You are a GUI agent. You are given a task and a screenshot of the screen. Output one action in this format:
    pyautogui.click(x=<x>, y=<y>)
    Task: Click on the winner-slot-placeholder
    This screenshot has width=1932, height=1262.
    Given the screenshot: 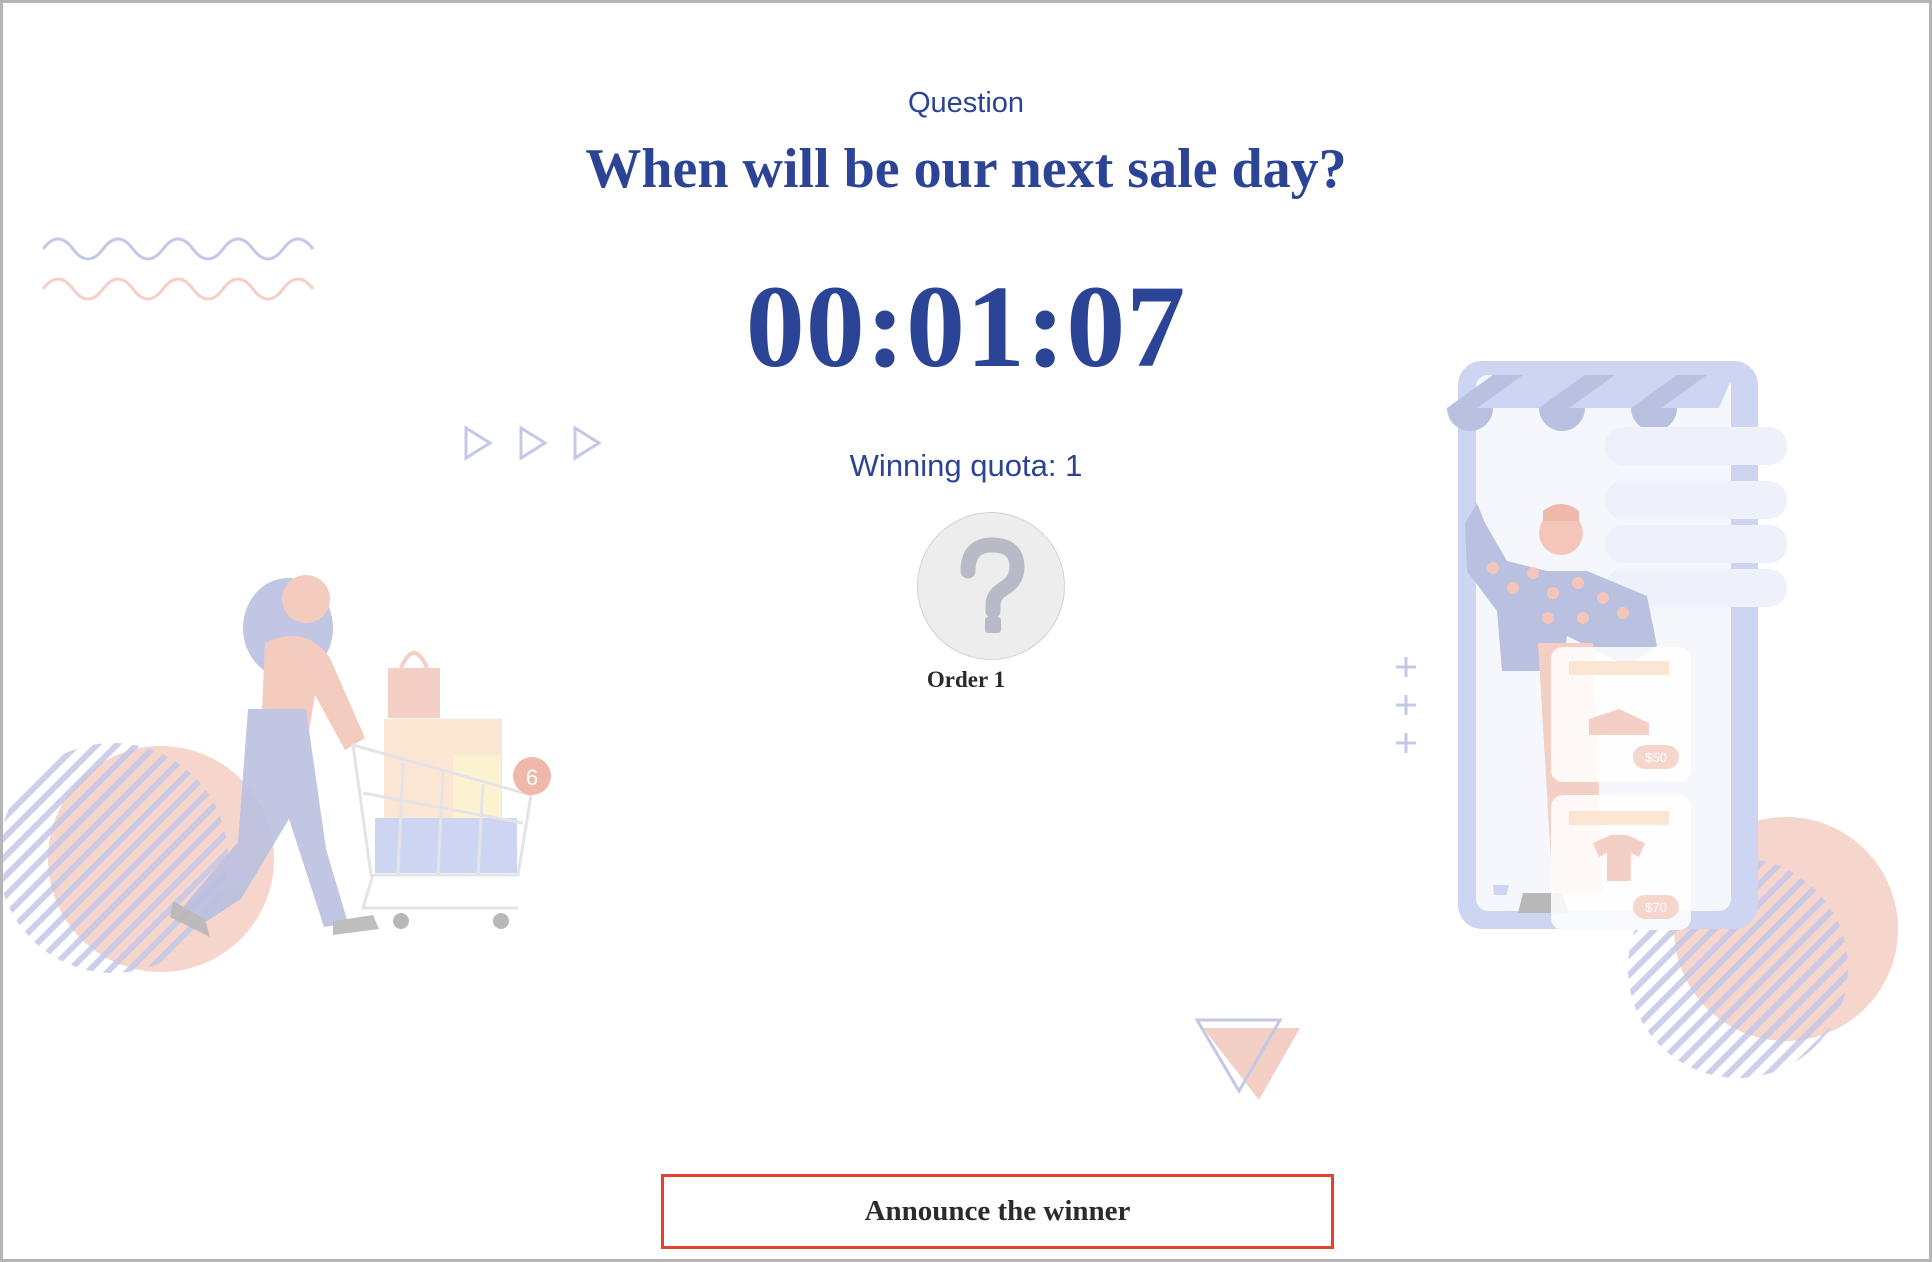 What is the action you would take?
    pyautogui.click(x=991, y=586)
    